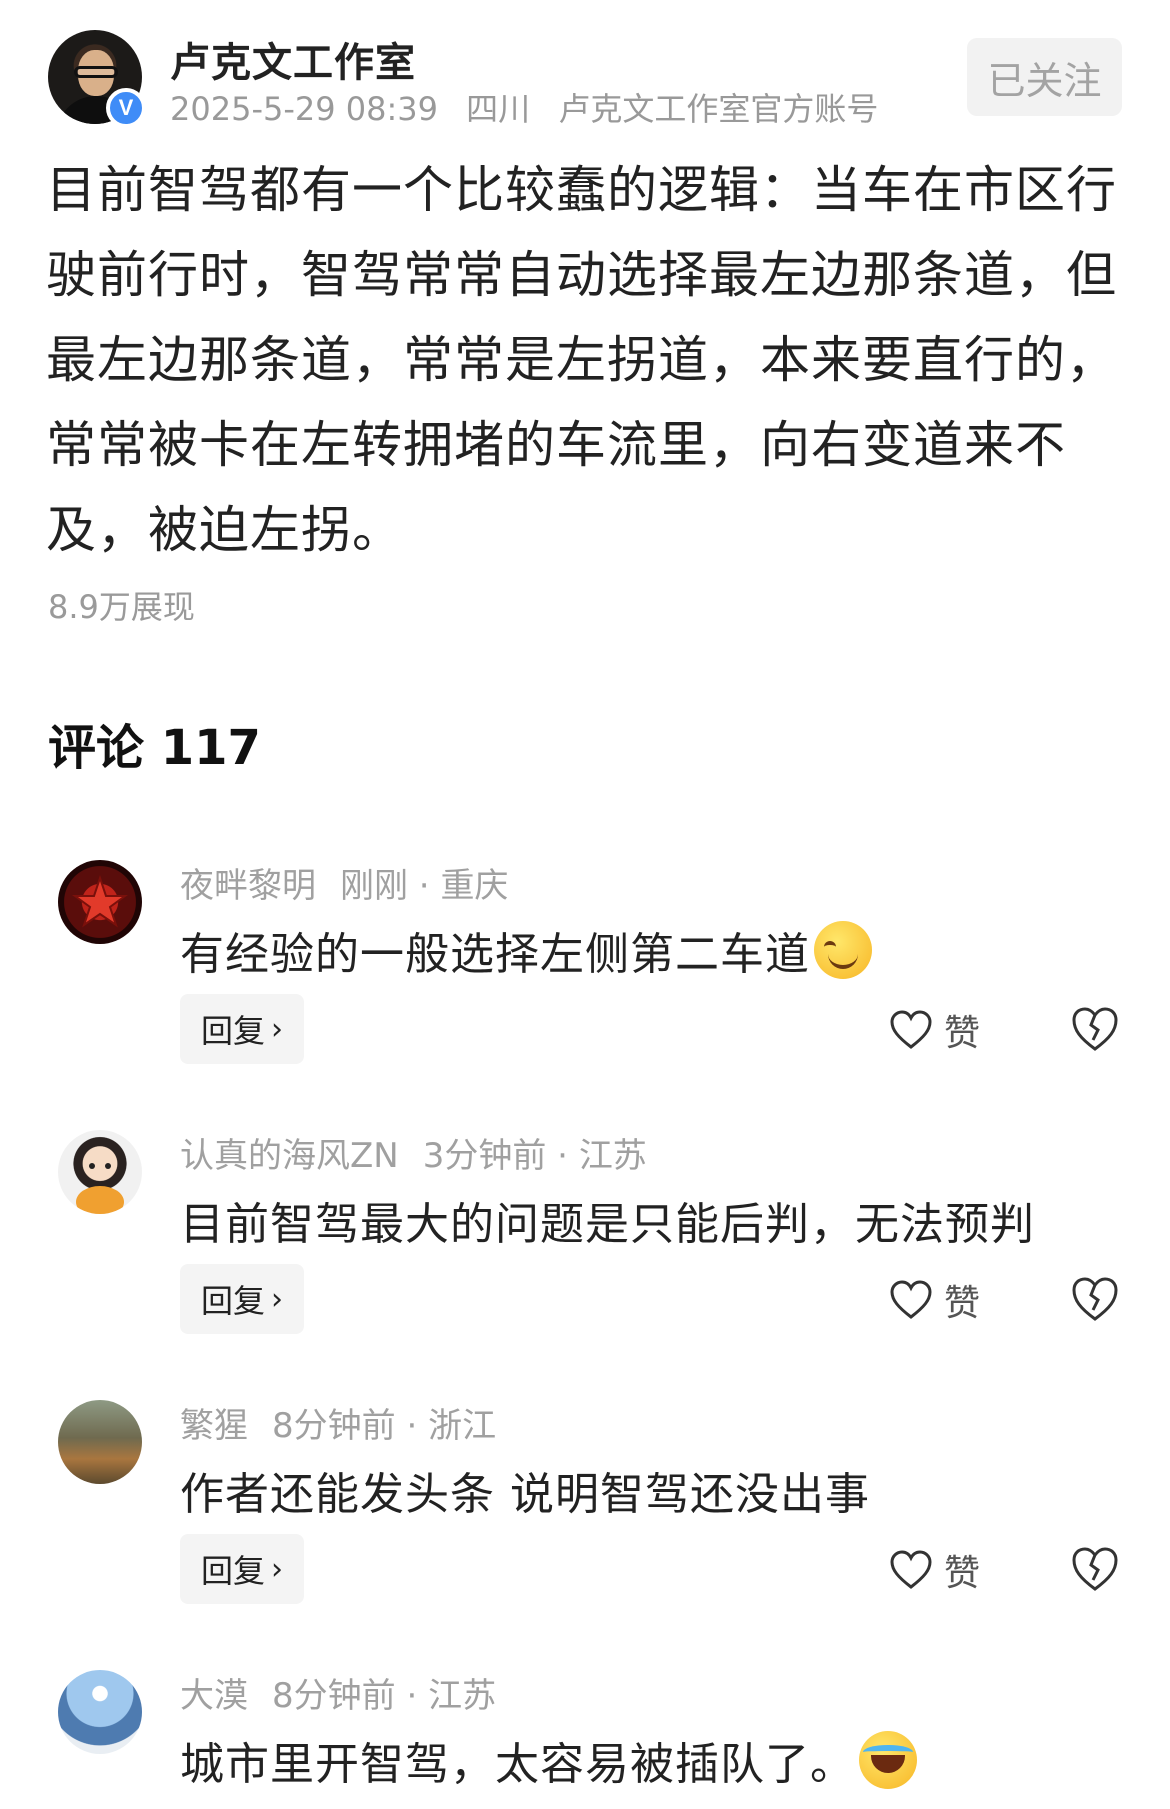 Image resolution: width=1170 pixels, height=1809 pixels. Describe the element at coordinates (525, 1494) in the screenshot. I see `comment-text: 作者还能发头条 说明智驾还没出事` at that location.